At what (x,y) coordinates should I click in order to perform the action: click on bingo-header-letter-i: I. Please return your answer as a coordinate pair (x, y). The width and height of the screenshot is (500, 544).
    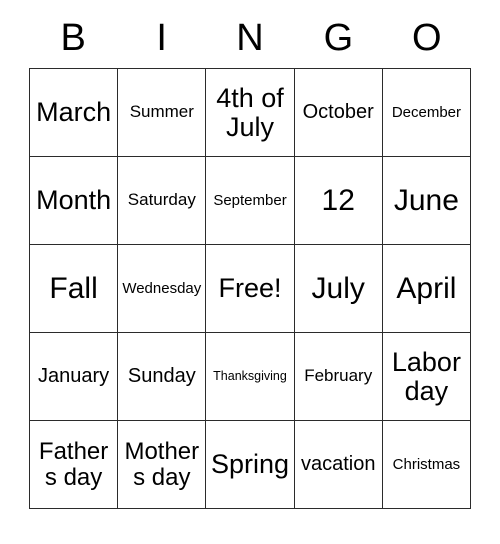
    Looking at the image, I should click on (161, 38).